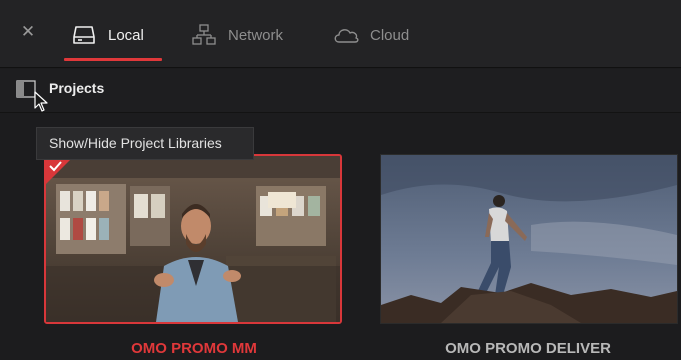 The image size is (681, 360). I want to click on projects-title: Projects, so click(77, 88).